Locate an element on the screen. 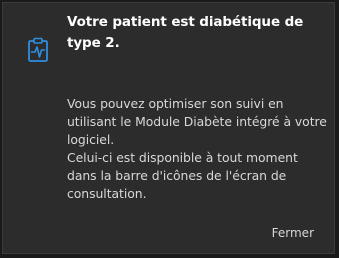  close-button: Fermer is located at coordinates (293, 233).